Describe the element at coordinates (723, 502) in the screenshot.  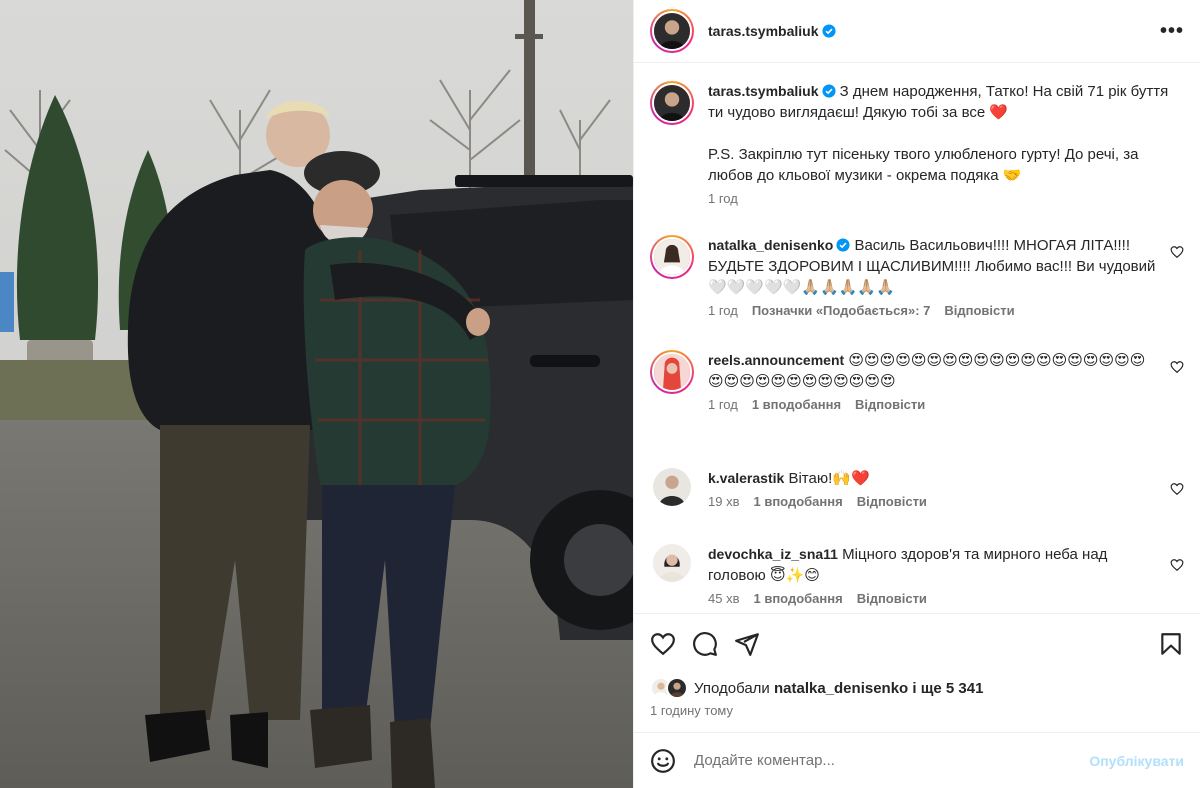
I see `comment-time: 19 хв` at that location.